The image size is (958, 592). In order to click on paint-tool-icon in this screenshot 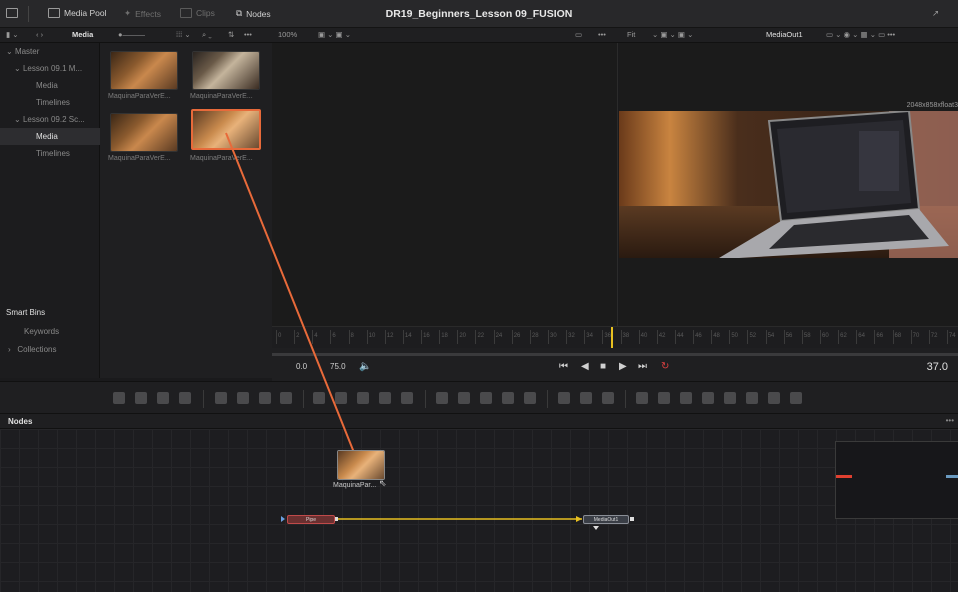, I will do `click(141, 398)`.